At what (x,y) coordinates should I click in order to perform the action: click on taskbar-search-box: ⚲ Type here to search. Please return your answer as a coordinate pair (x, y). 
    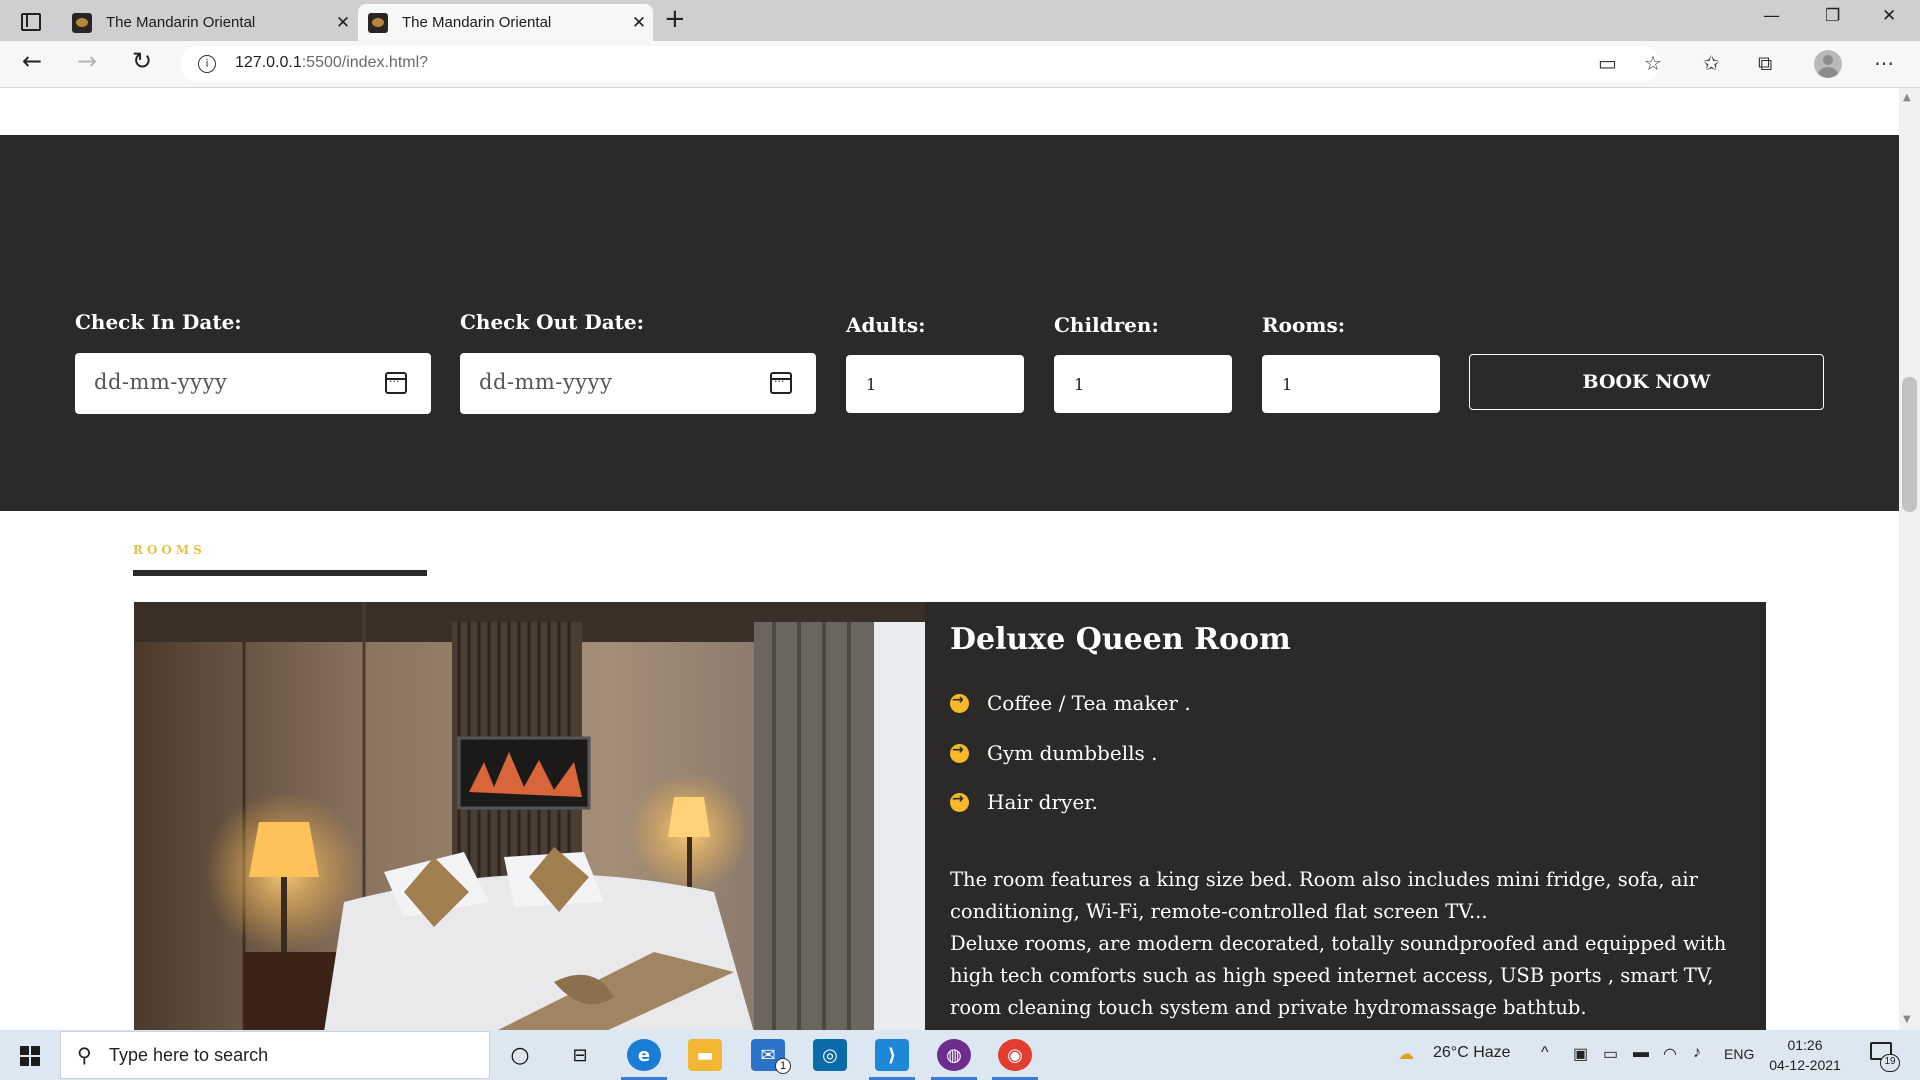
    Looking at the image, I should click on (275, 1055).